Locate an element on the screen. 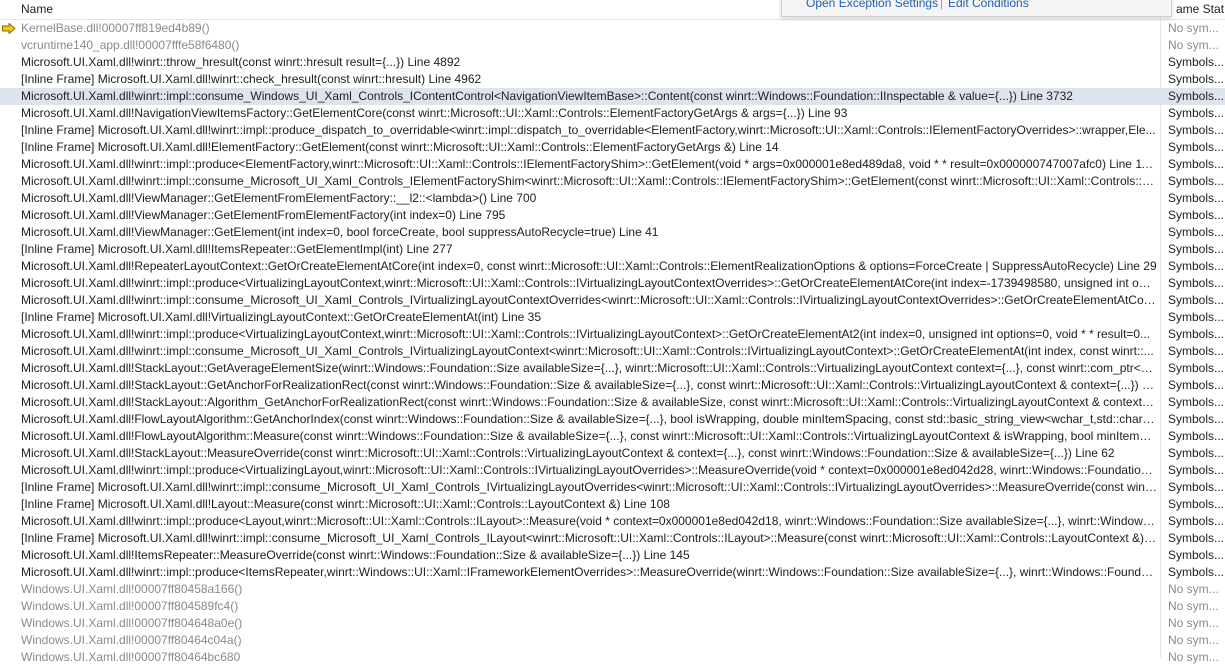 This screenshot has height=666, width=1225. frame-name: Windows.UI.Xaml.dll!00007ff804648a0e() is located at coordinates (132, 623).